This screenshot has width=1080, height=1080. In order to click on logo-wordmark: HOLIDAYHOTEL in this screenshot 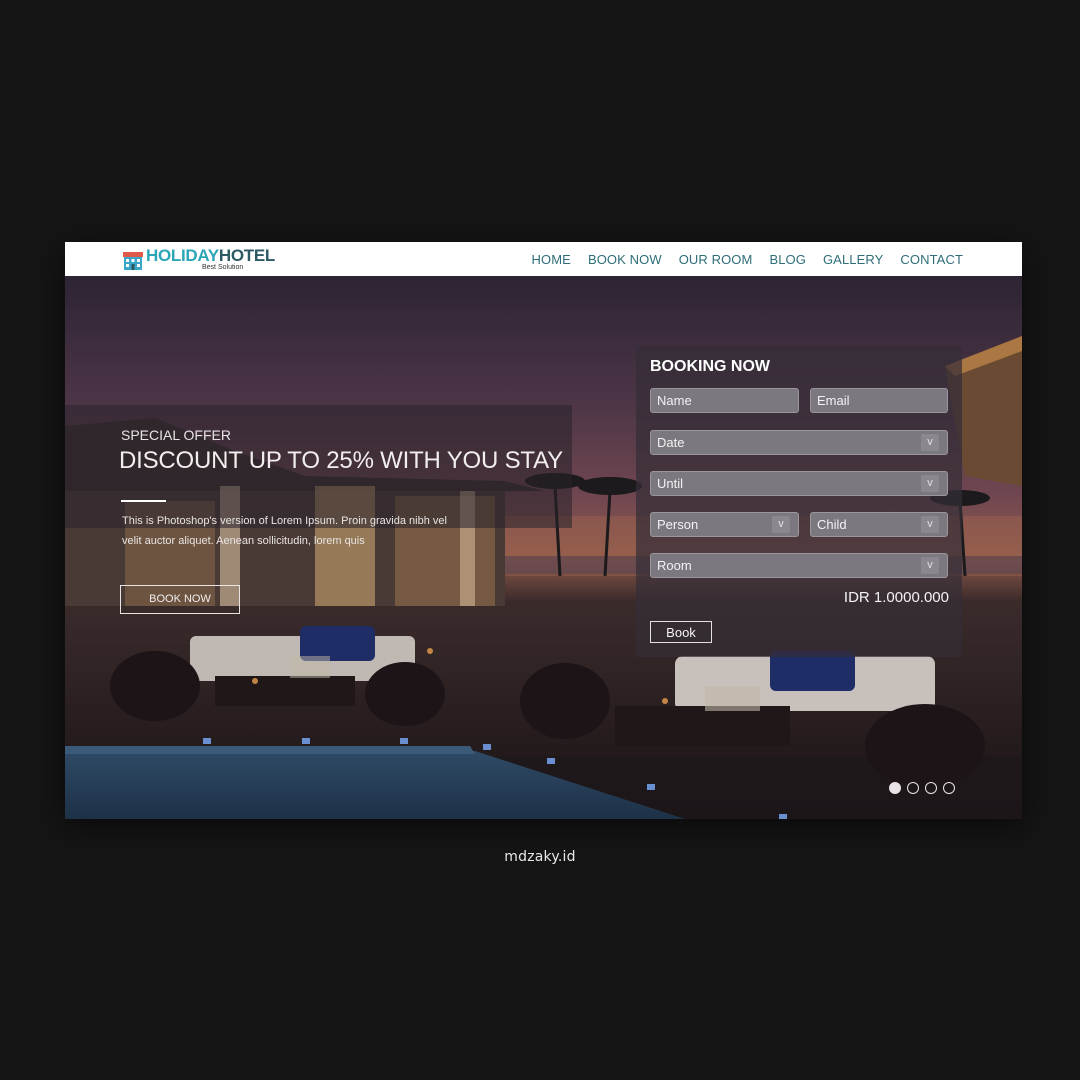, I will do `click(210, 256)`.